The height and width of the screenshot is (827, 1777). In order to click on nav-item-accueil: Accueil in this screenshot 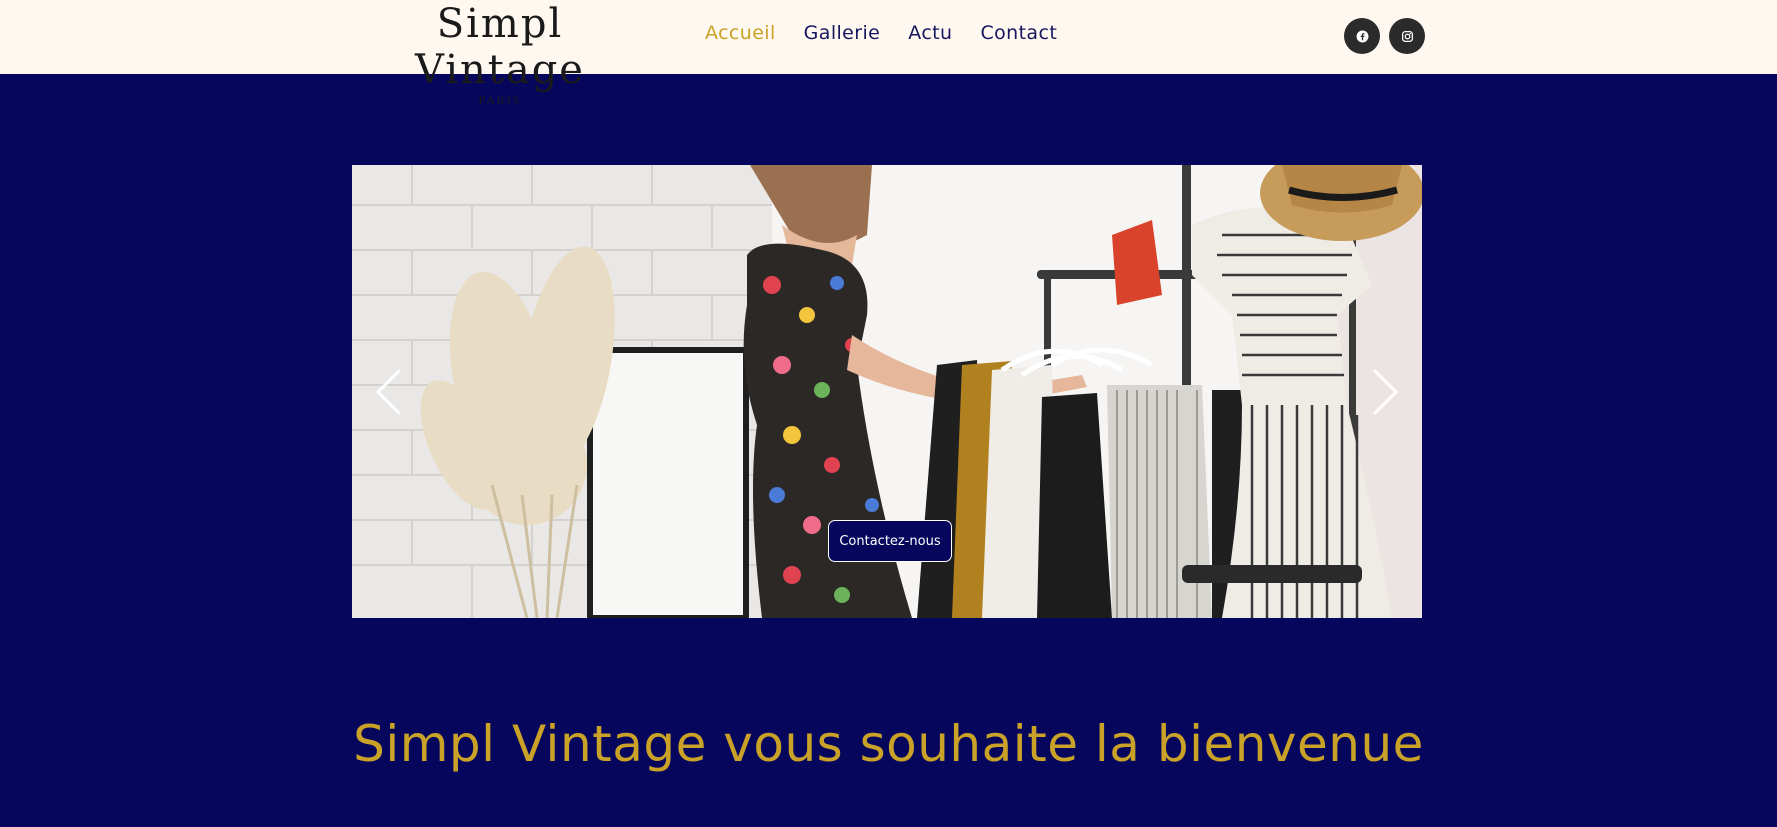, I will do `click(740, 33)`.